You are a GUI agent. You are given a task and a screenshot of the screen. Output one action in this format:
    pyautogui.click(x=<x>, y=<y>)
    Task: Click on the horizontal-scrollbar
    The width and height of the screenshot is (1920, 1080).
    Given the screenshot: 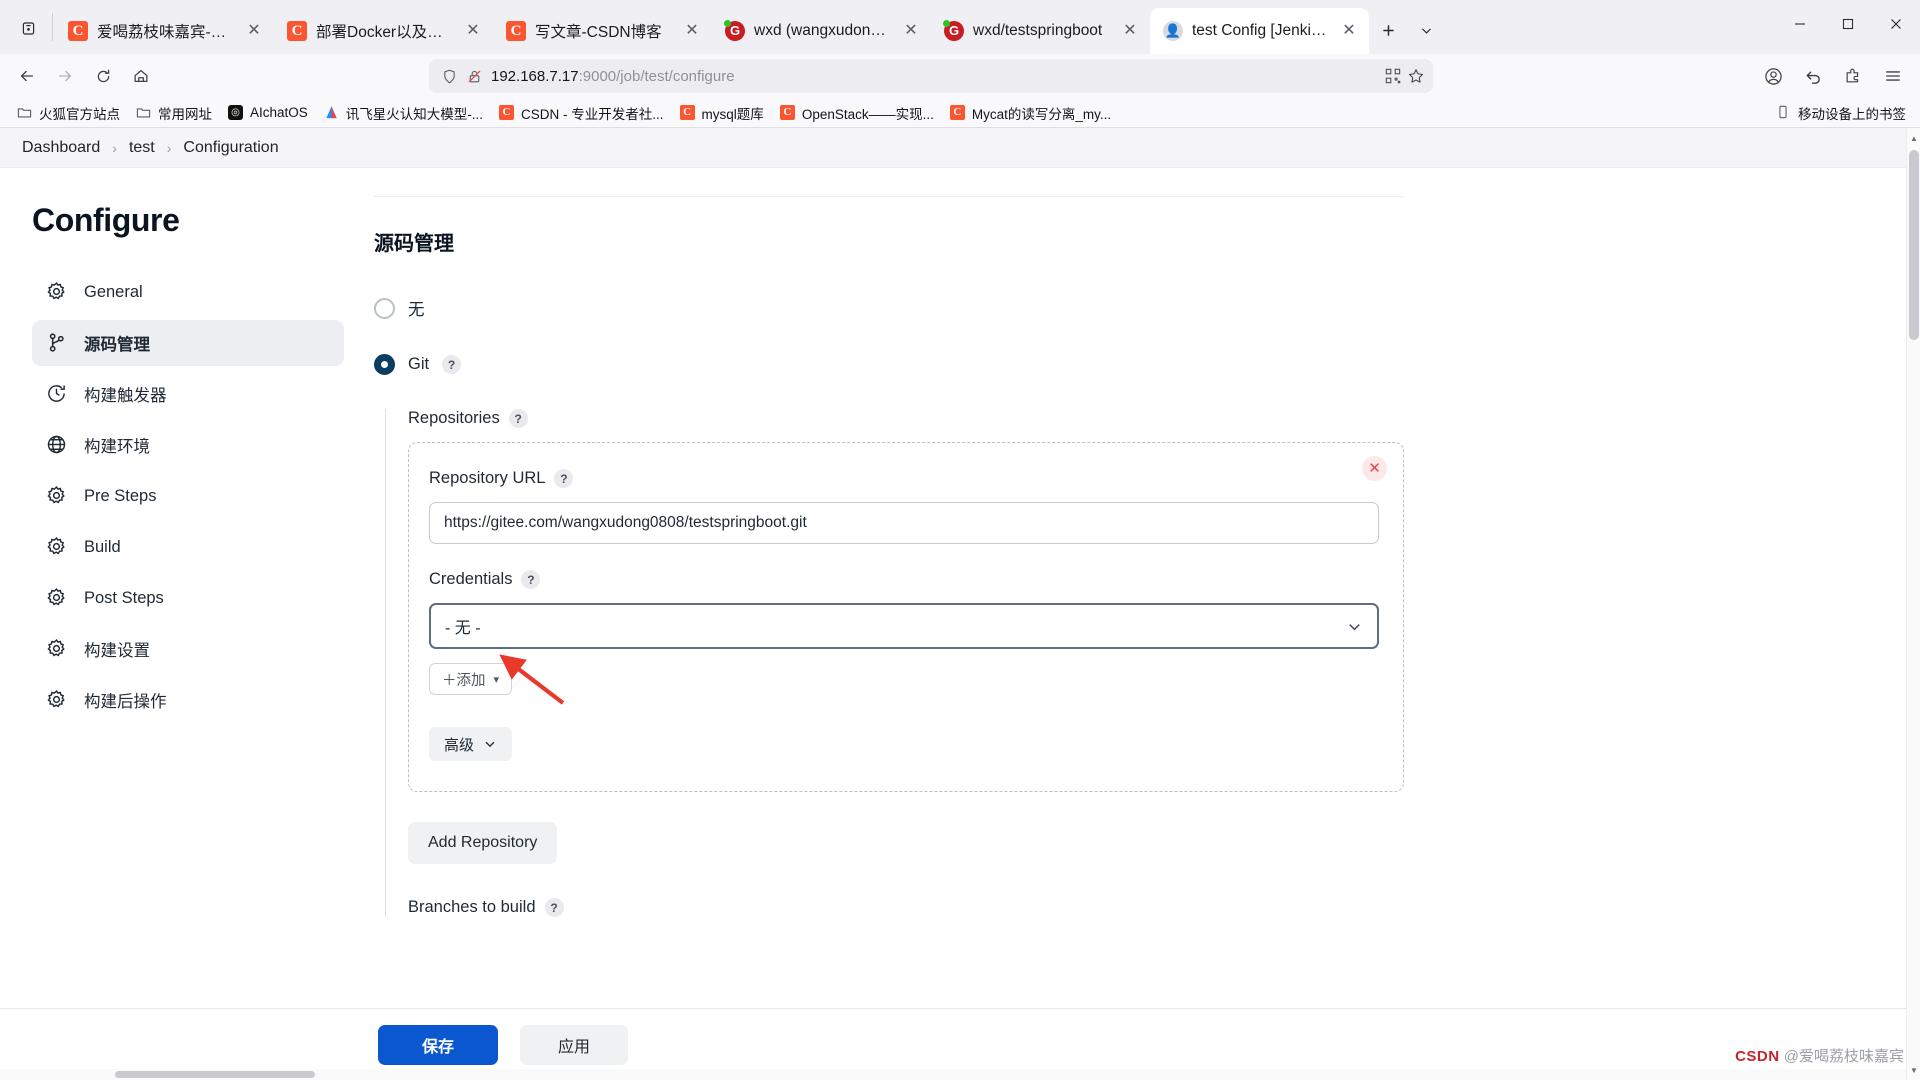 What is the action you would take?
    pyautogui.click(x=960, y=1074)
    